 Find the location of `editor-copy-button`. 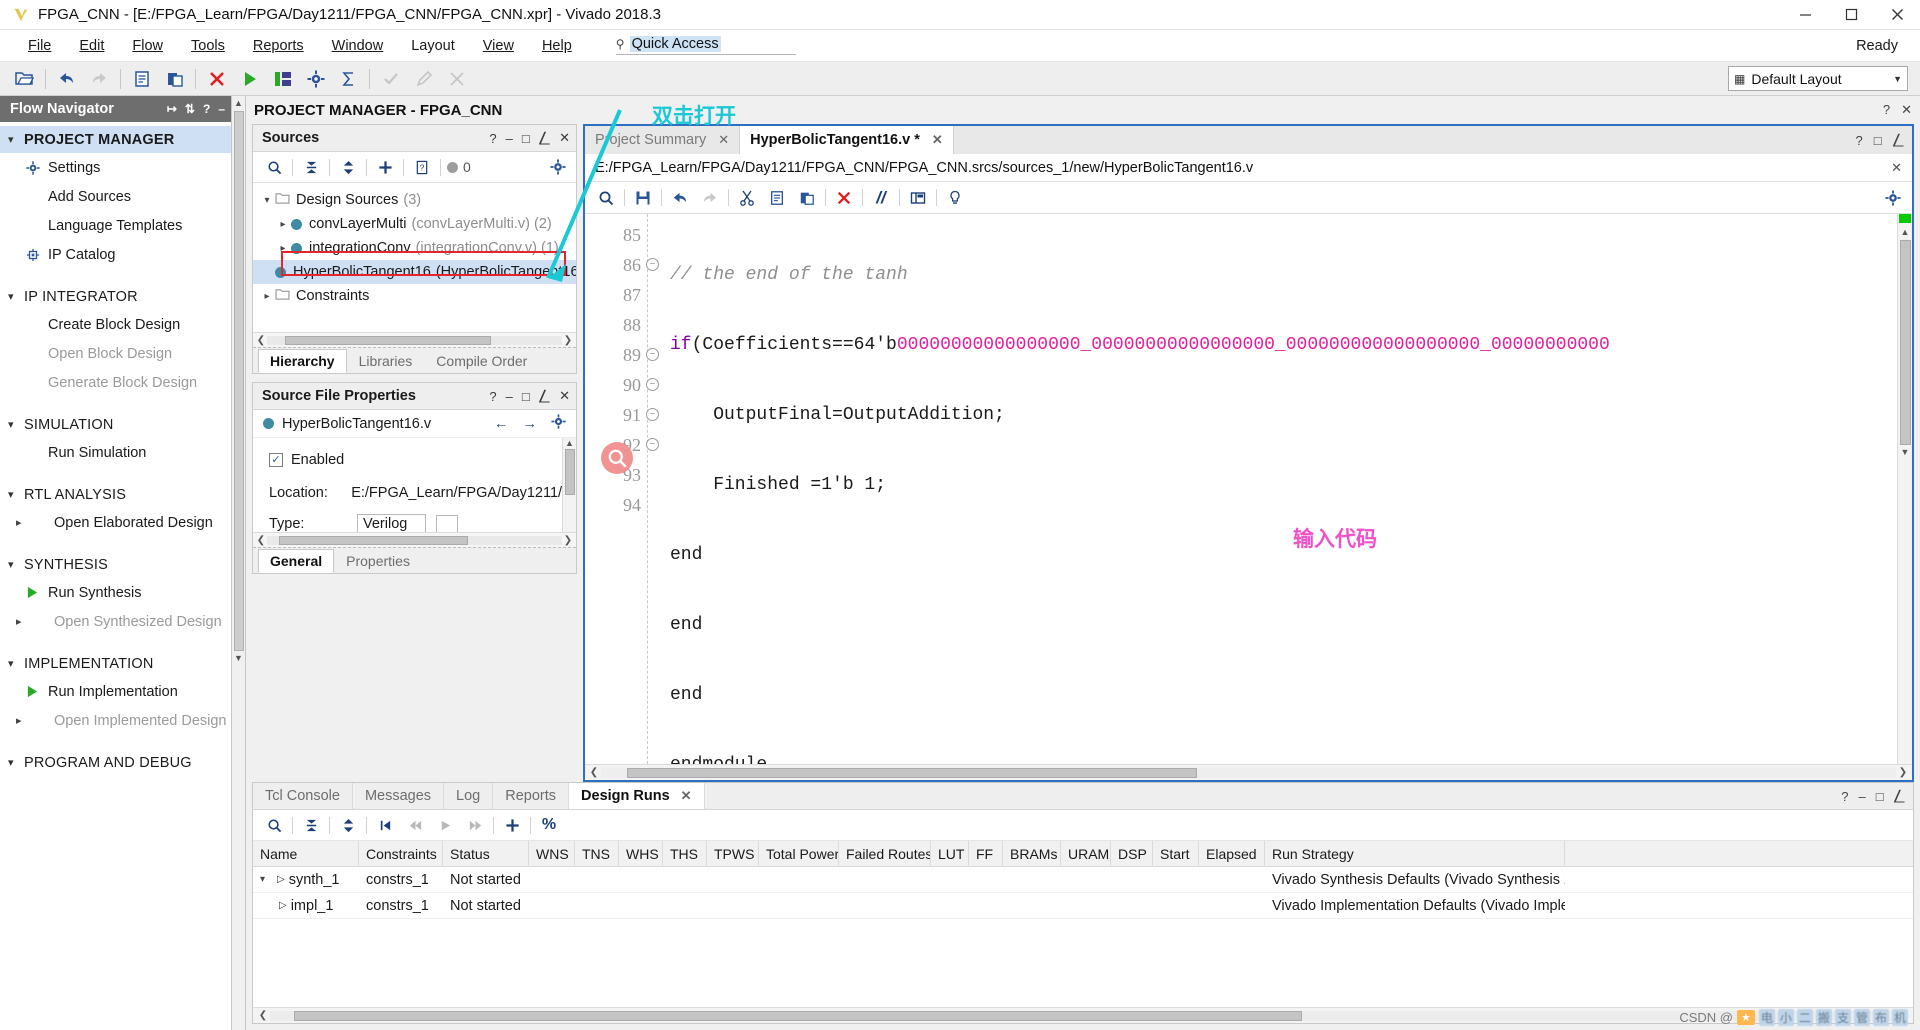

editor-copy-button is located at coordinates (777, 198).